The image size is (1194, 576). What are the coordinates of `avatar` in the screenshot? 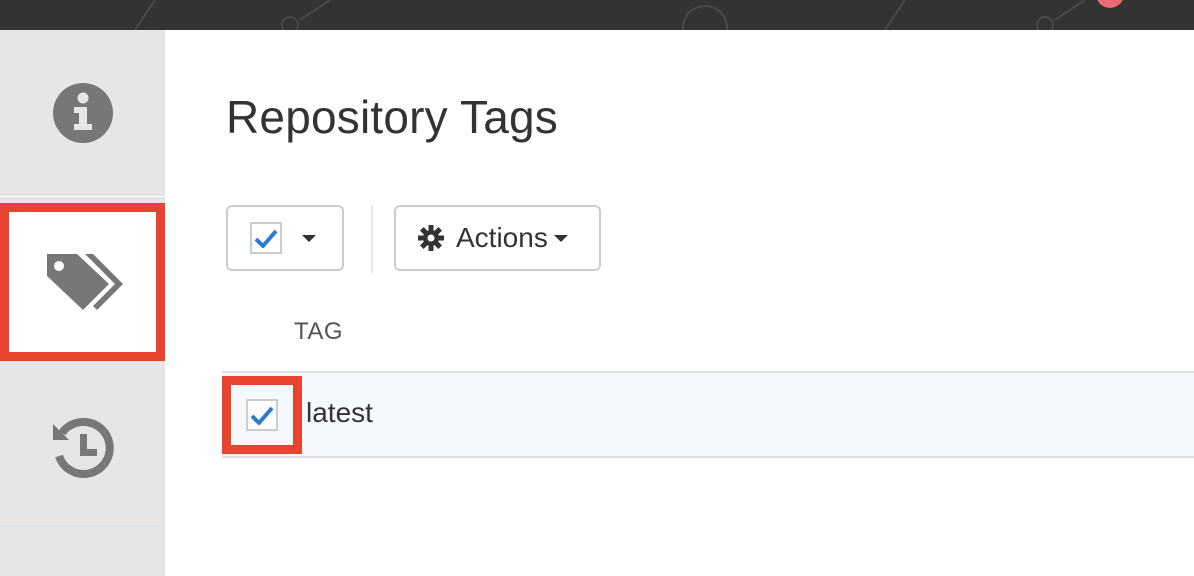 It's located at (1110, 4).